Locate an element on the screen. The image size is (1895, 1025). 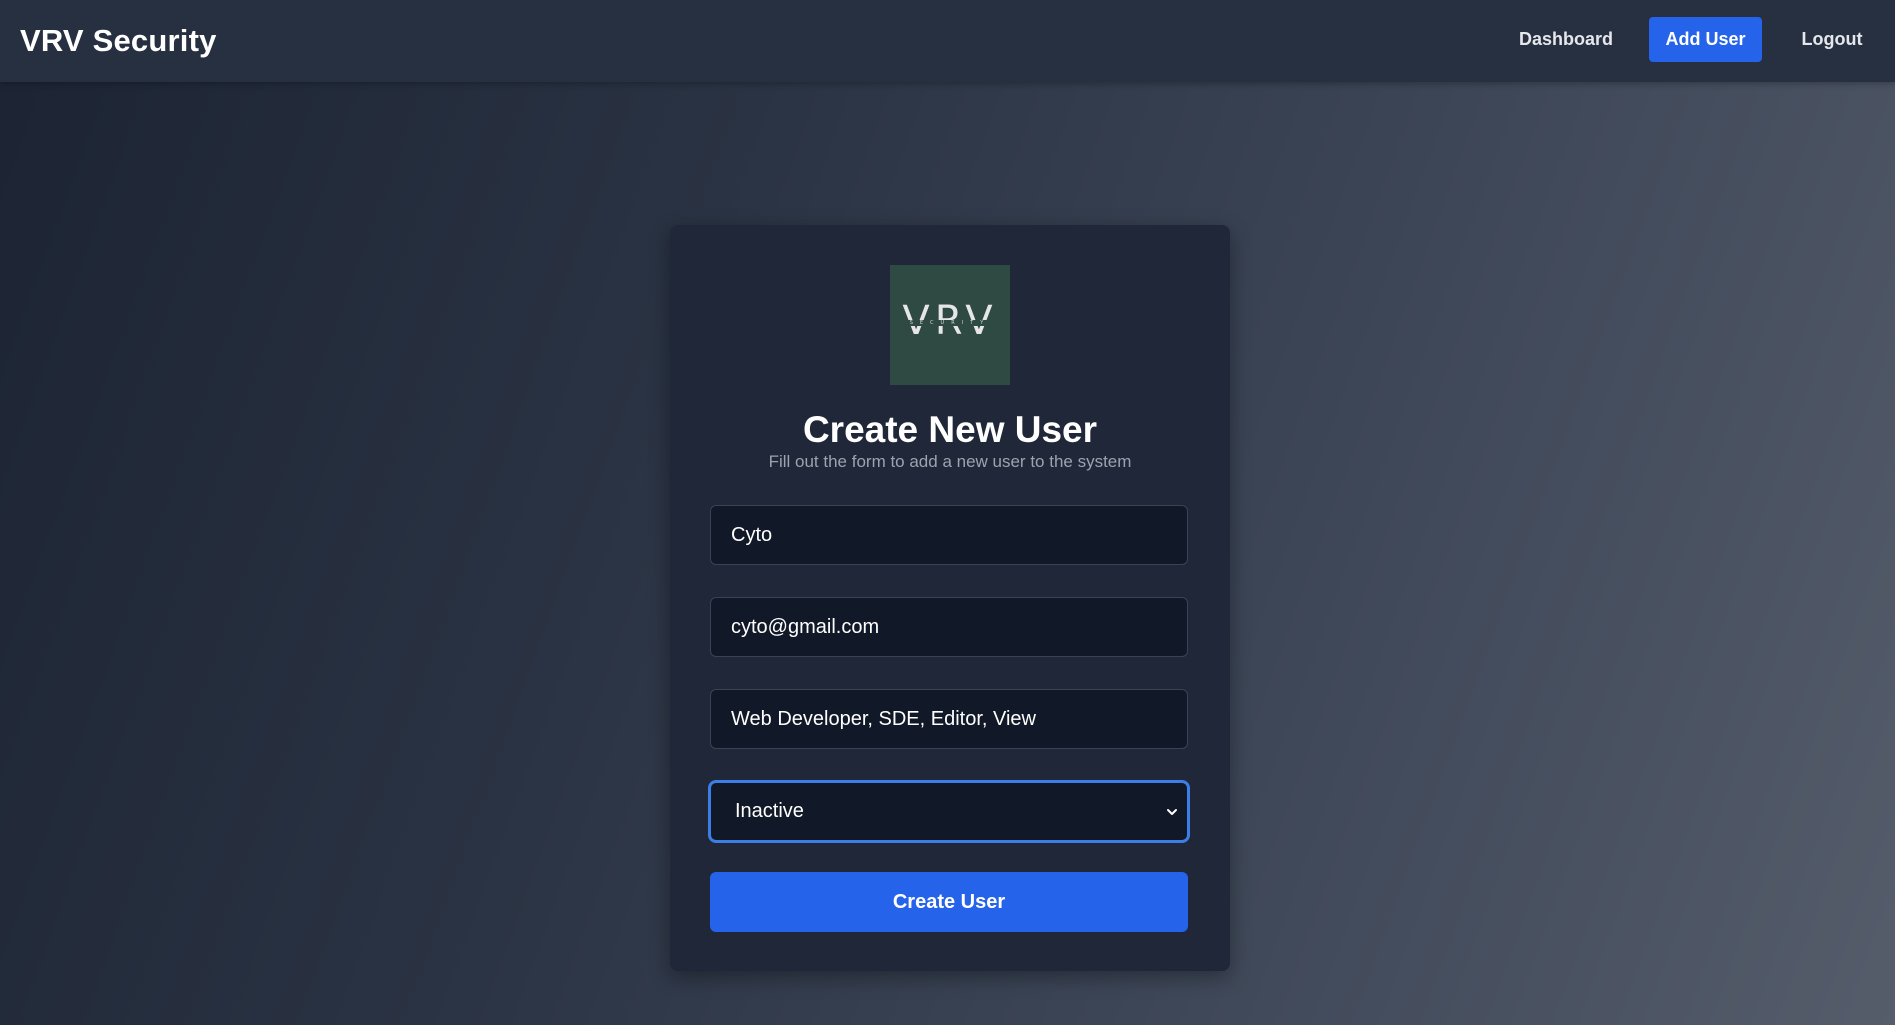
name-input: Cyto is located at coordinates (949, 535).